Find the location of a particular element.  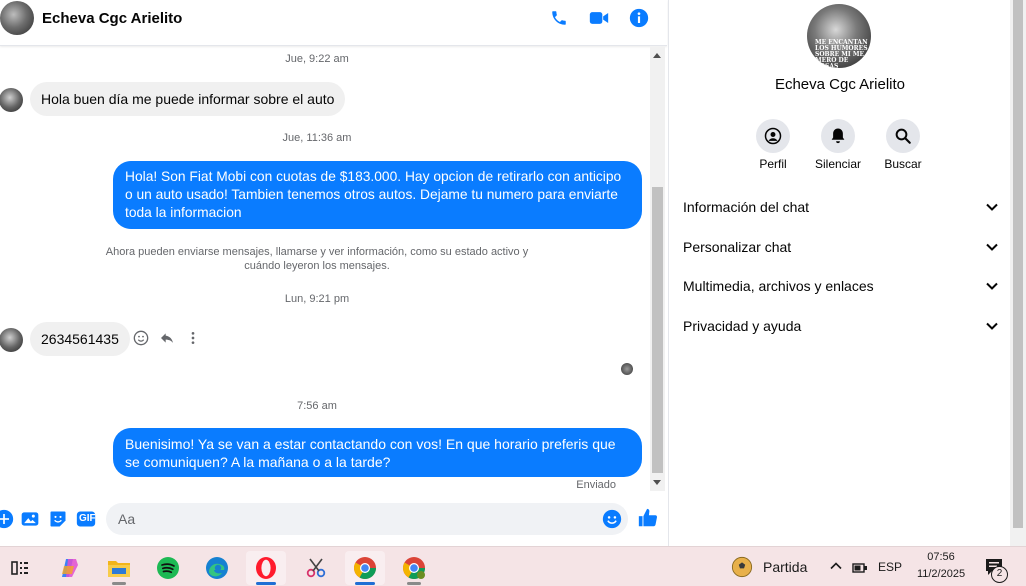

reply-icon is located at coordinates (167, 338).